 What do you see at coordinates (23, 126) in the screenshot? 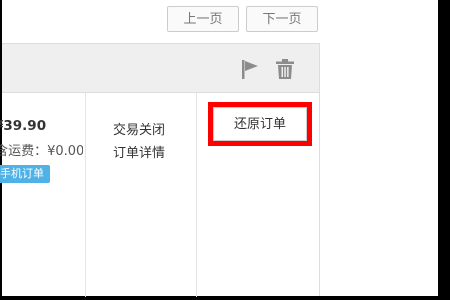
I see `order-price: ¥39.90` at bounding box center [23, 126].